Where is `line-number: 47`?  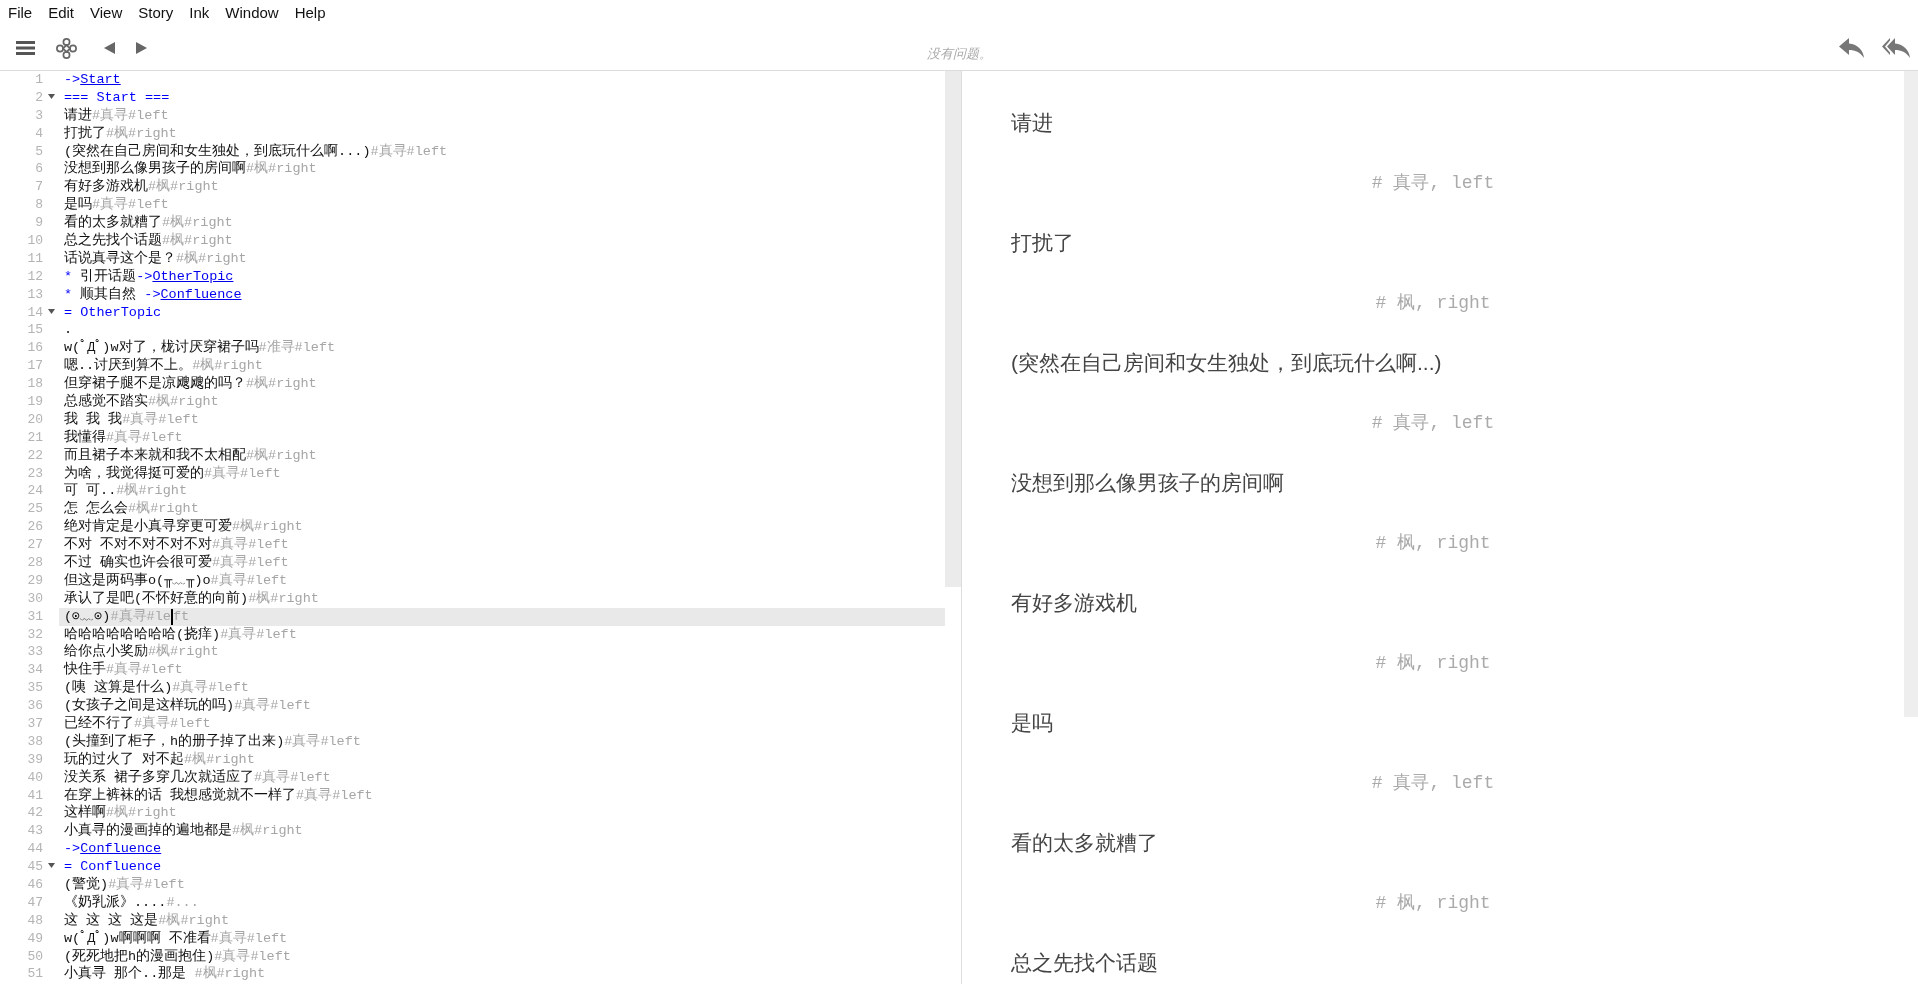 line-number: 47 is located at coordinates (35, 902).